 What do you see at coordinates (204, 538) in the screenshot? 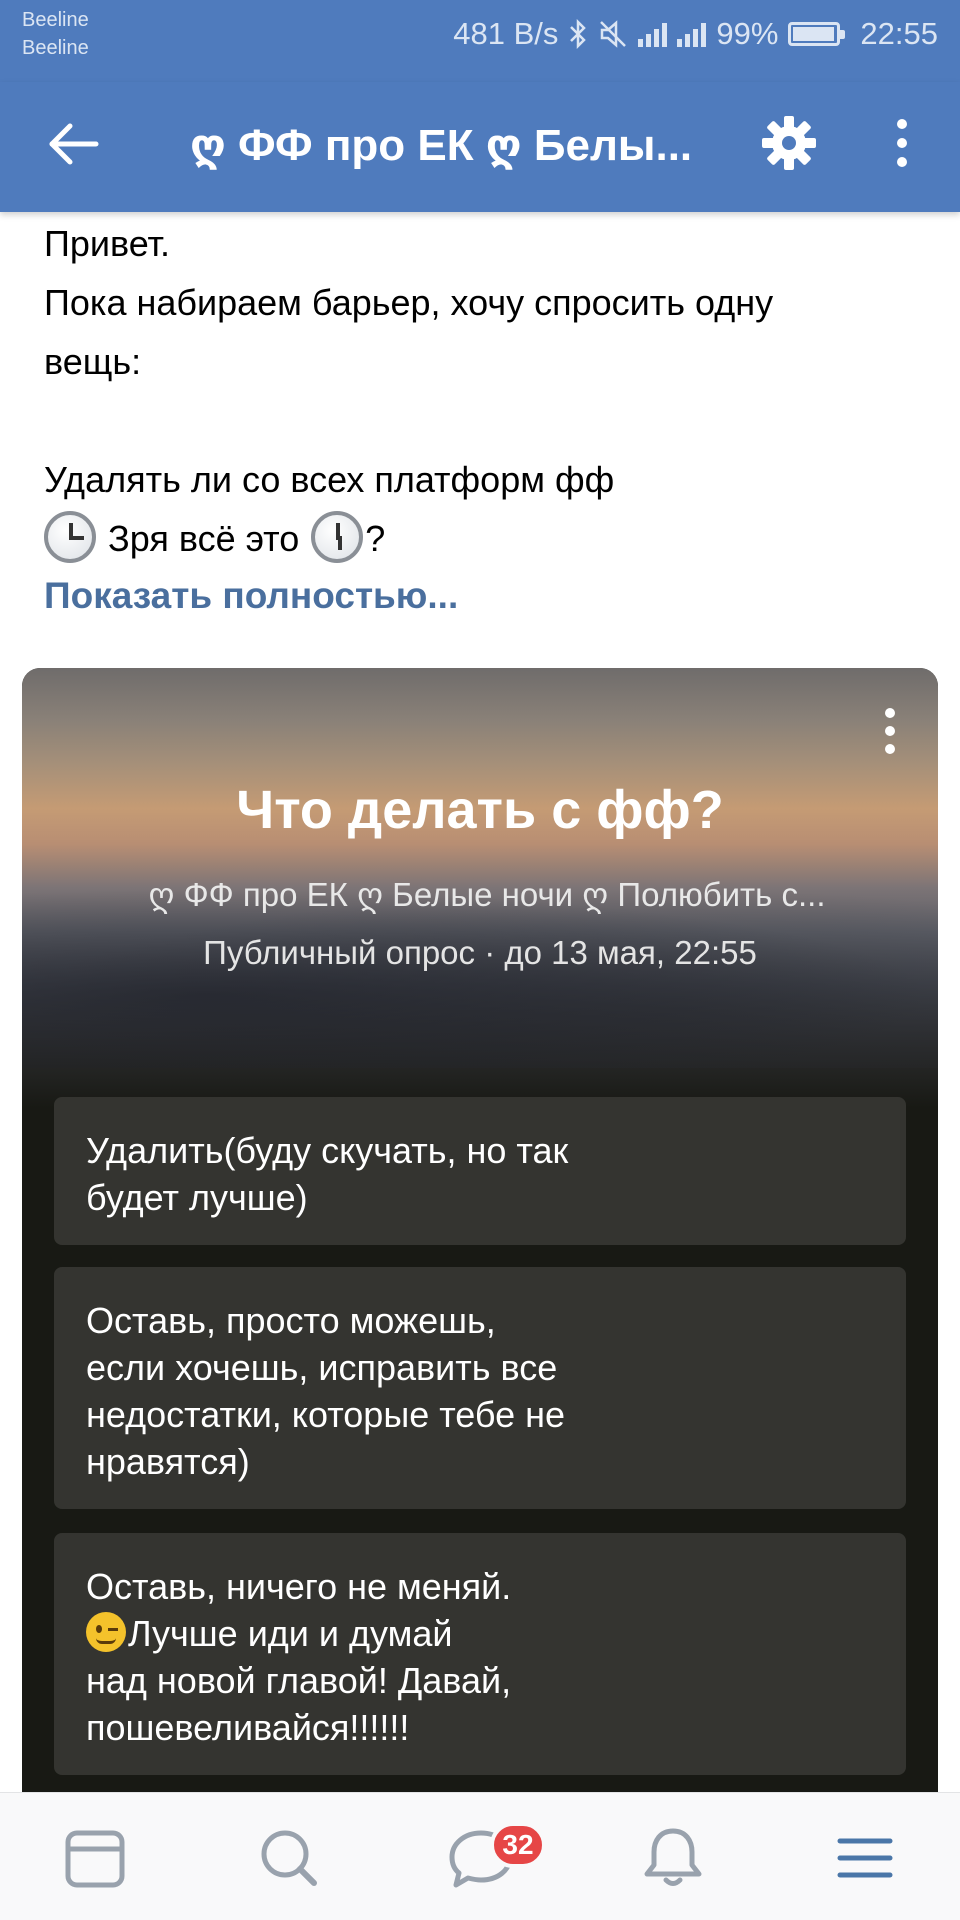
I see `post-line-text: Зря всё это` at bounding box center [204, 538].